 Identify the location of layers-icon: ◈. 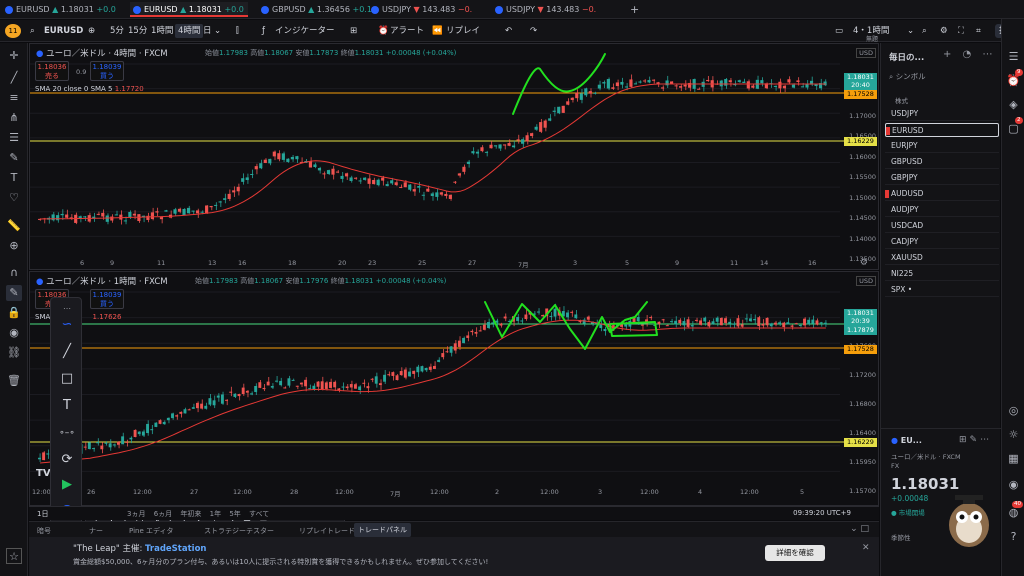
(1013, 104).